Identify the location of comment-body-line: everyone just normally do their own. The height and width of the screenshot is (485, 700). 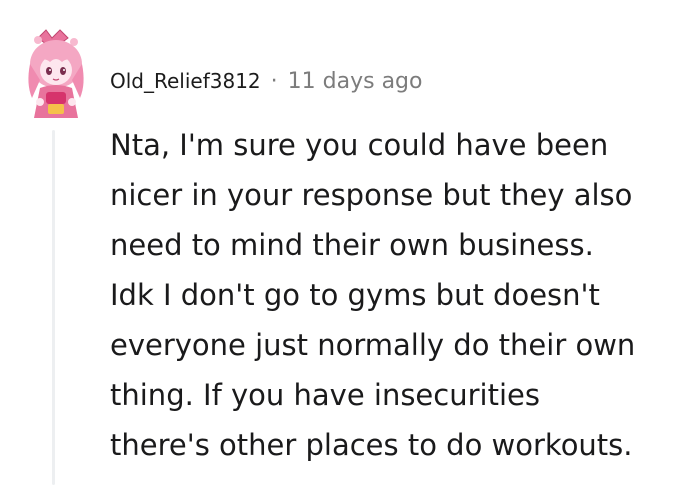
(373, 345).